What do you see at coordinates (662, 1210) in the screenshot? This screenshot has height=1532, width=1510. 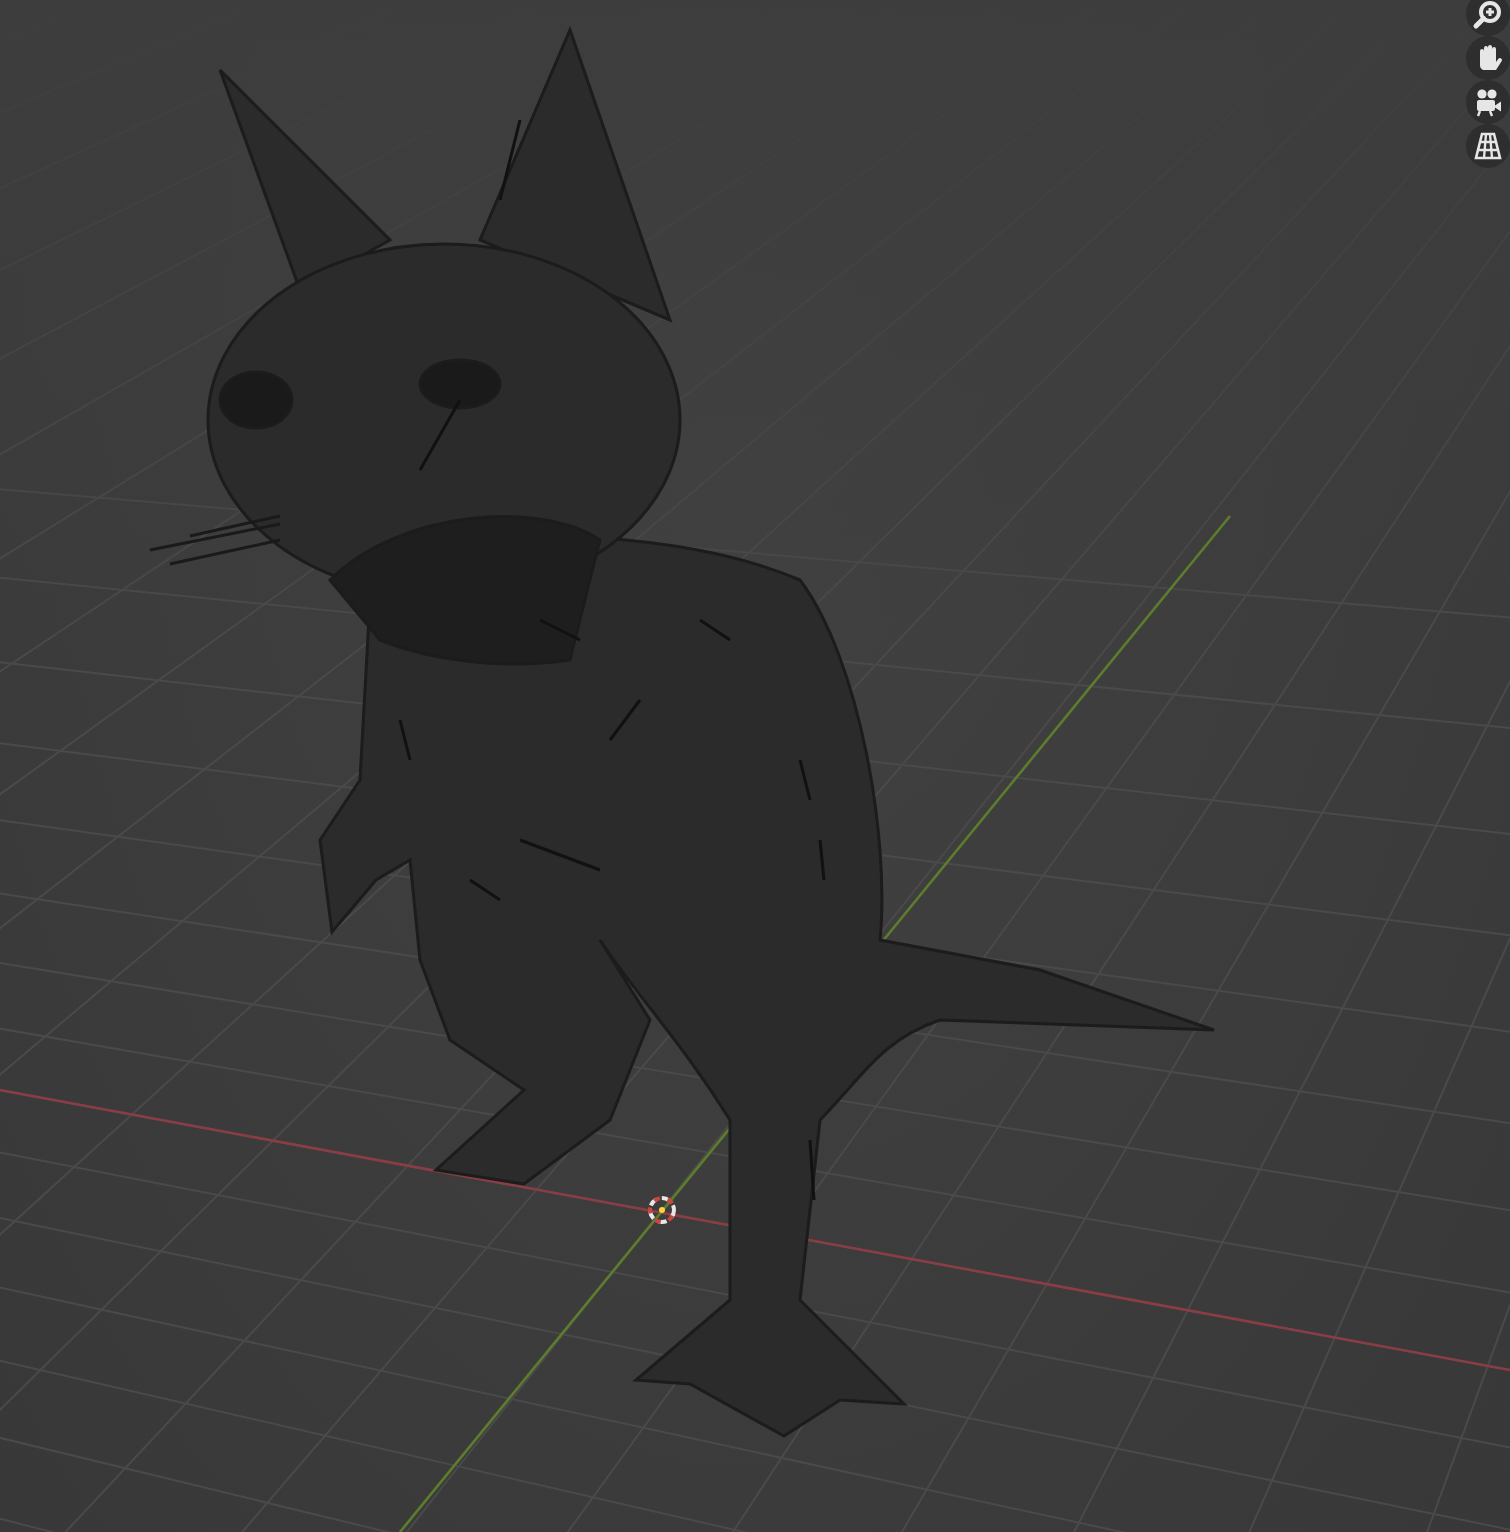 I see `3d-cursor-icon` at bounding box center [662, 1210].